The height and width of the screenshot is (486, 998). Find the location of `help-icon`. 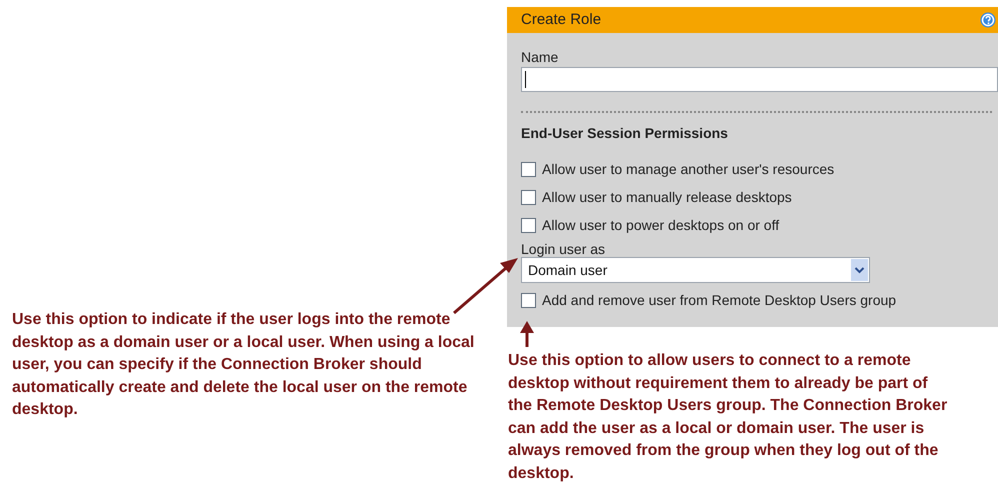

help-icon is located at coordinates (988, 20).